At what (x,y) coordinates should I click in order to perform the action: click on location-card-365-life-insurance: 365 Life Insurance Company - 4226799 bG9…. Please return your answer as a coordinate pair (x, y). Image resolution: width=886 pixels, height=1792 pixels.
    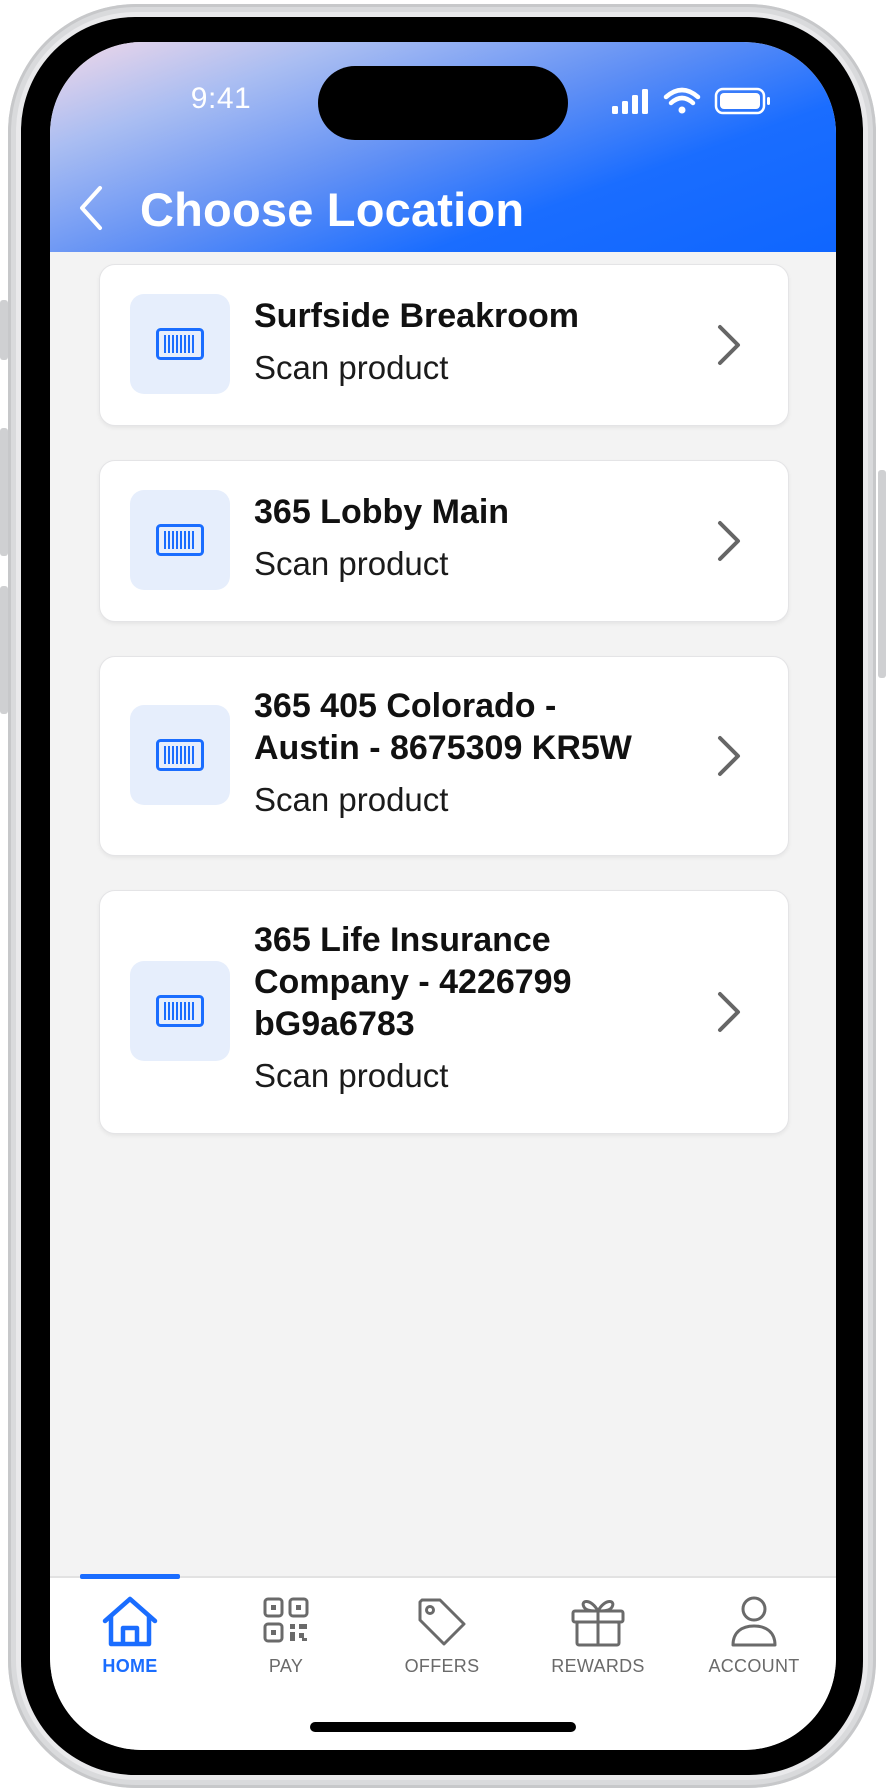
    Looking at the image, I should click on (444, 1012).